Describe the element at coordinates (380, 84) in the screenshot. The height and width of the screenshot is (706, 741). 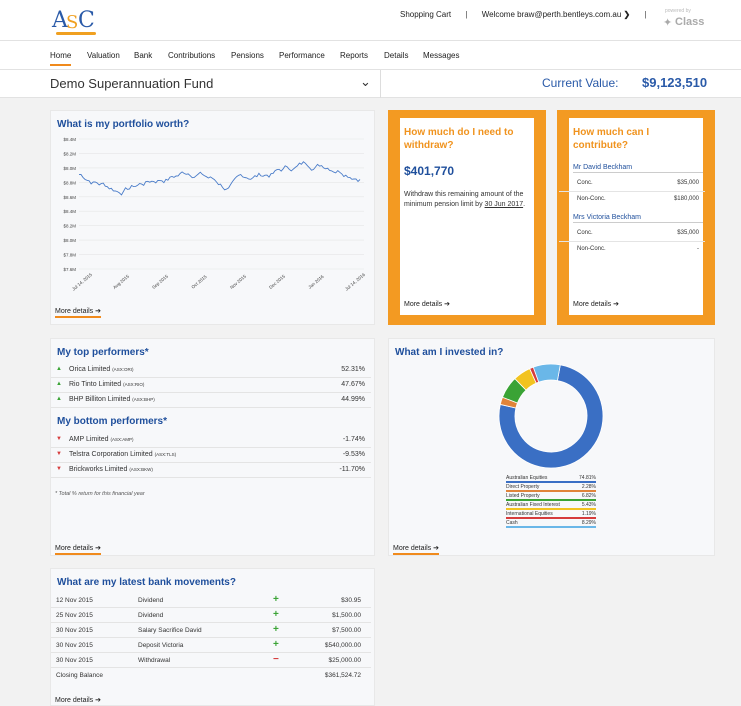
I see `divider` at that location.